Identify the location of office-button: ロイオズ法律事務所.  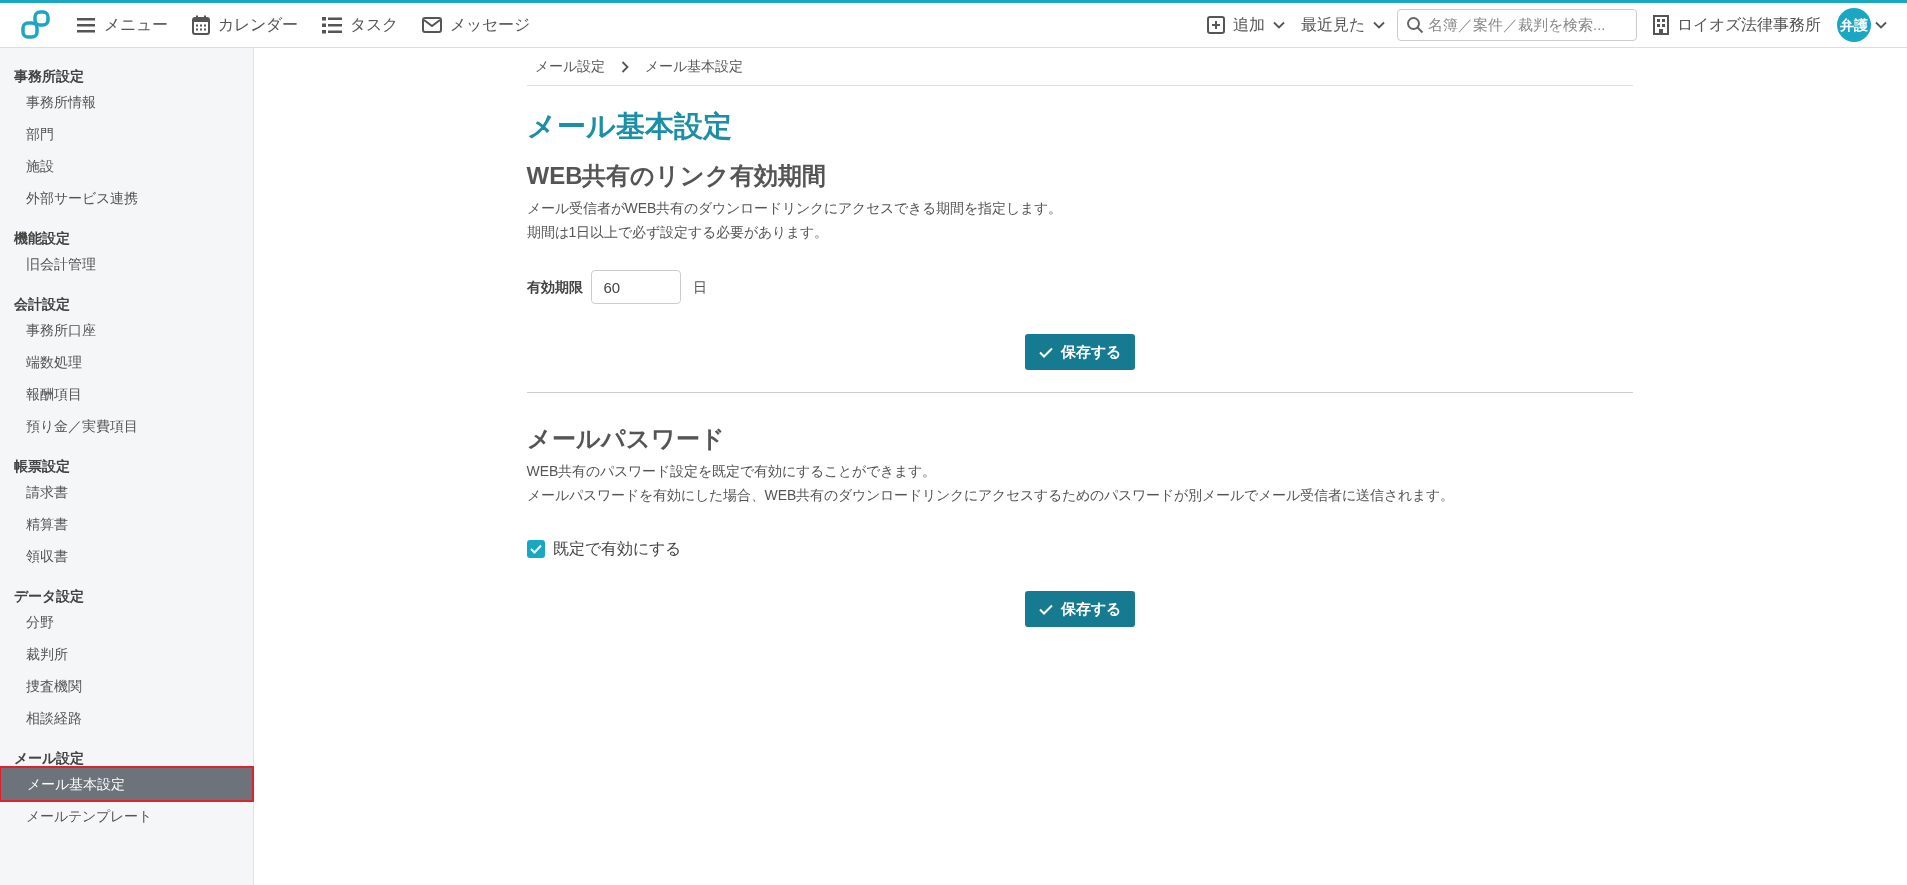
(1737, 25).